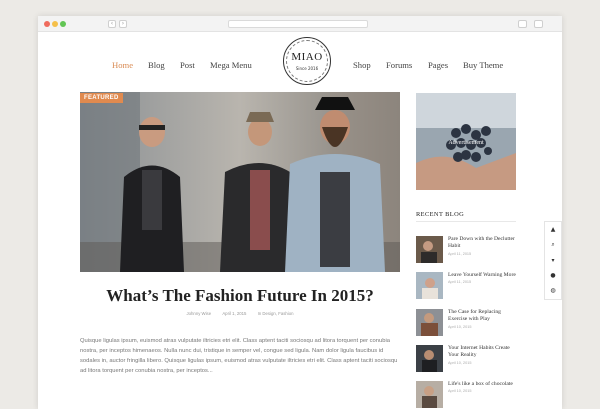  I want to click on divider, so click(466, 221).